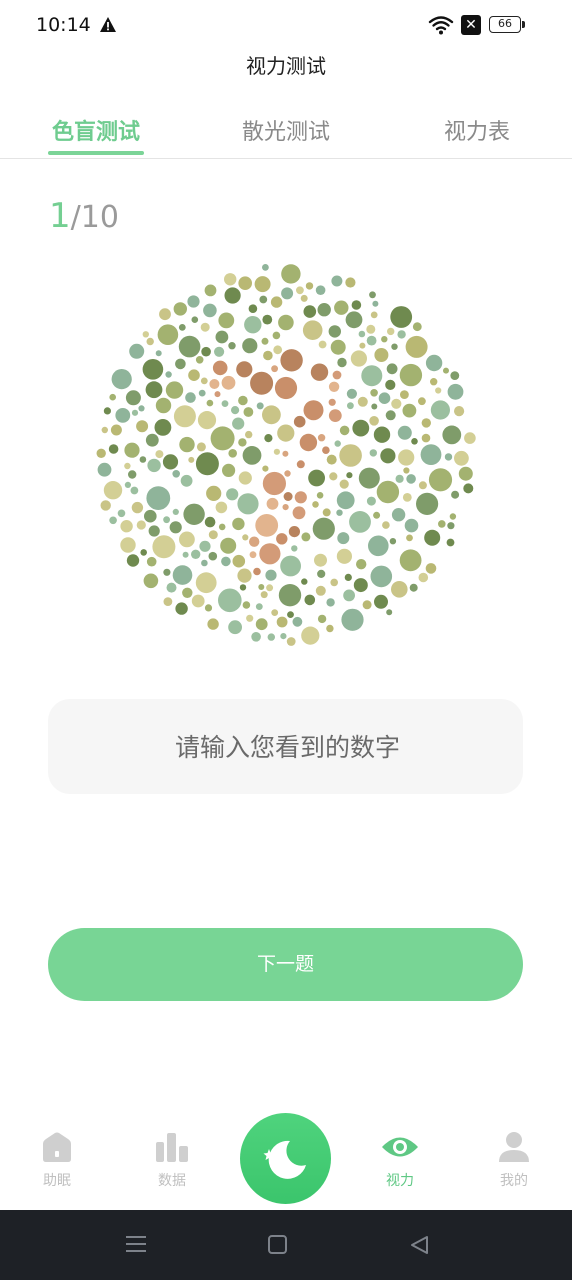 The image size is (572, 1280). I want to click on nav-label-mine: 我的, so click(514, 1181).